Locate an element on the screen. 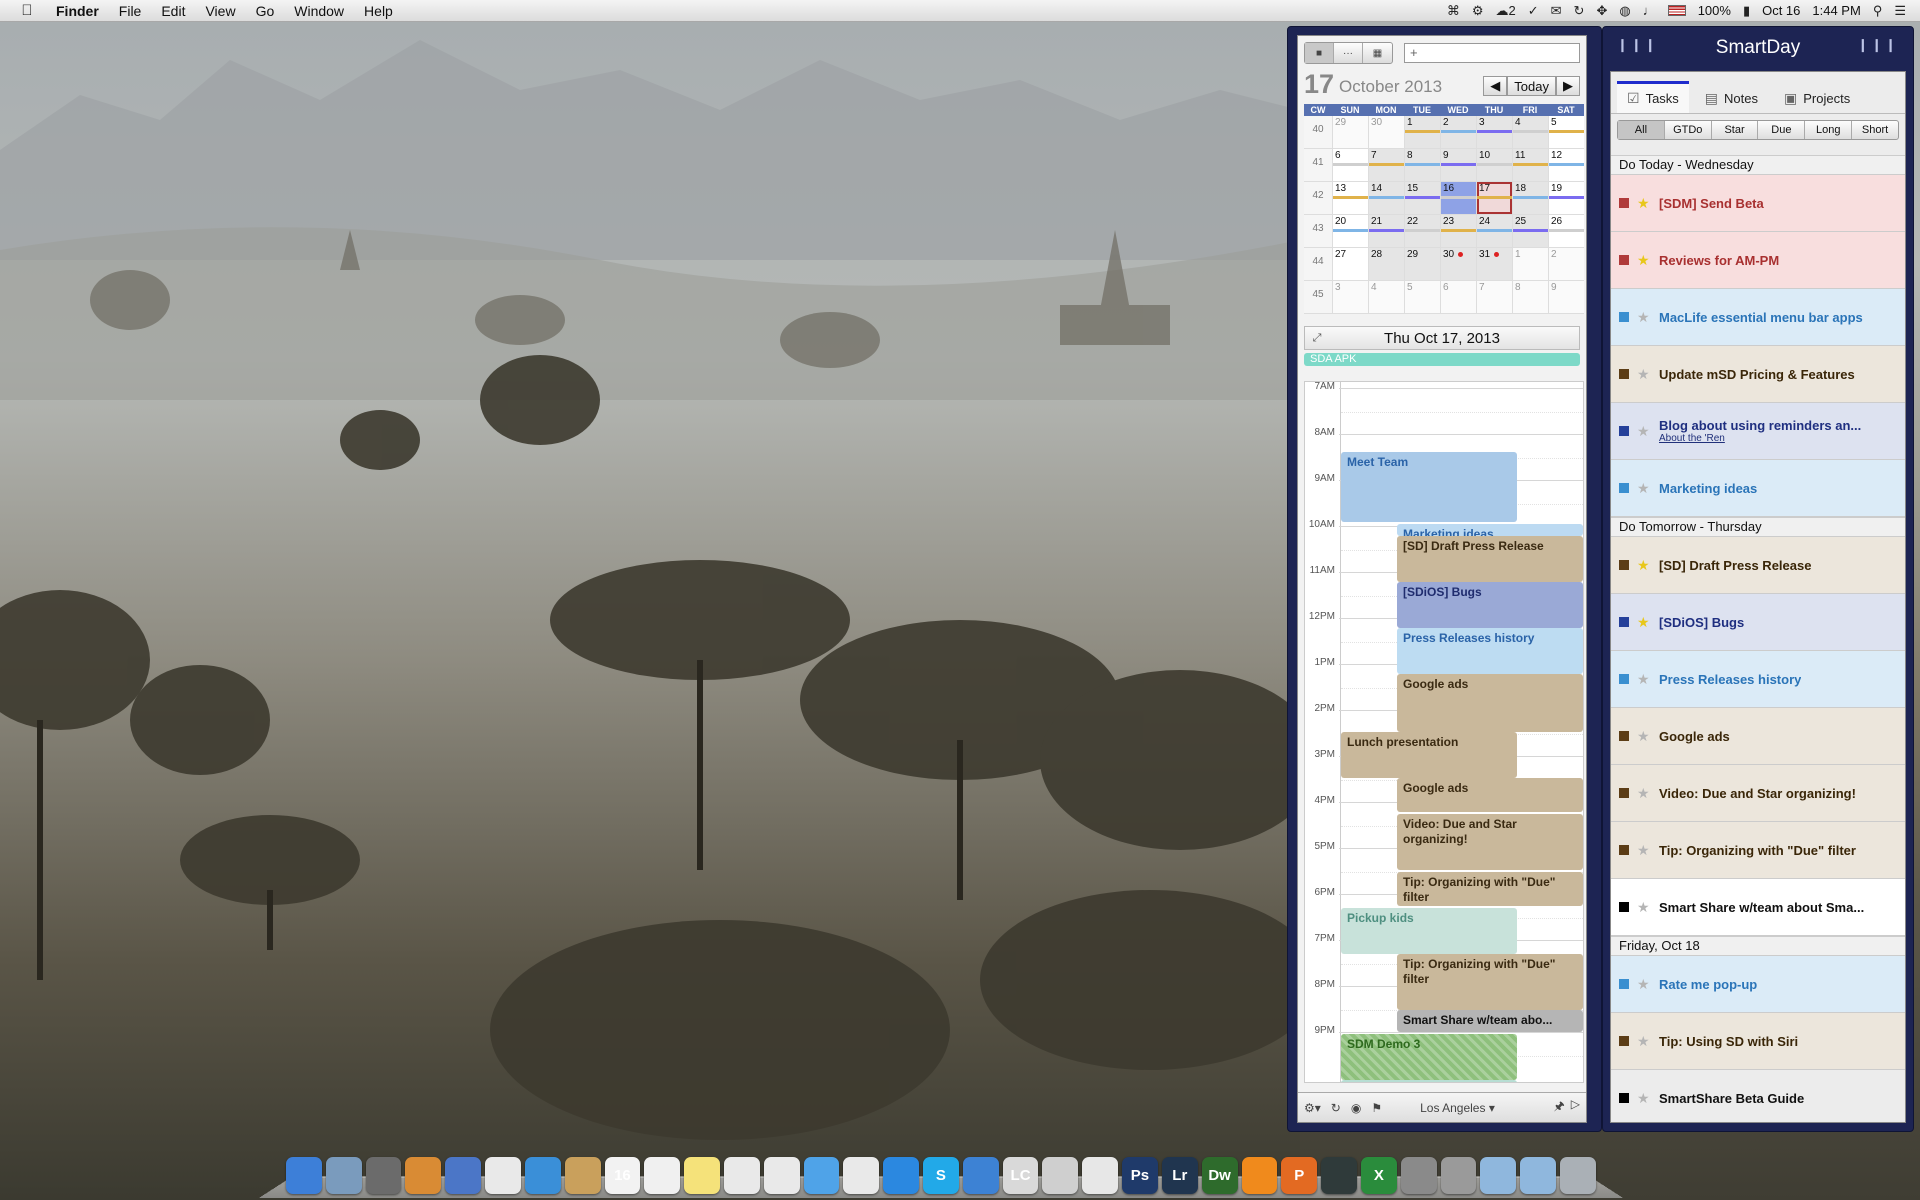 The image size is (1920, 1200). task-note-link: About the 'Ren is located at coordinates (1760, 438).